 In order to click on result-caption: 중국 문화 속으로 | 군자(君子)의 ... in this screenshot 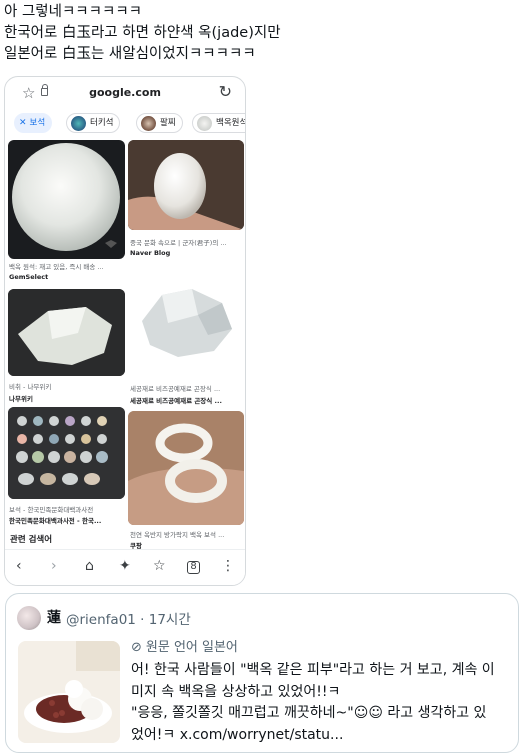, I will do `click(178, 243)`.